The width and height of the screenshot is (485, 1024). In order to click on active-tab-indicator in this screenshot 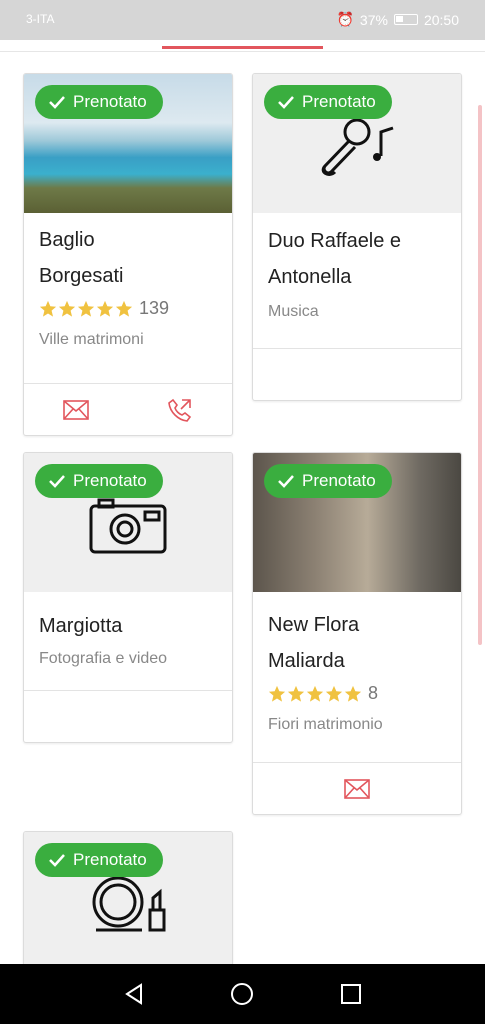, I will do `click(242, 47)`.